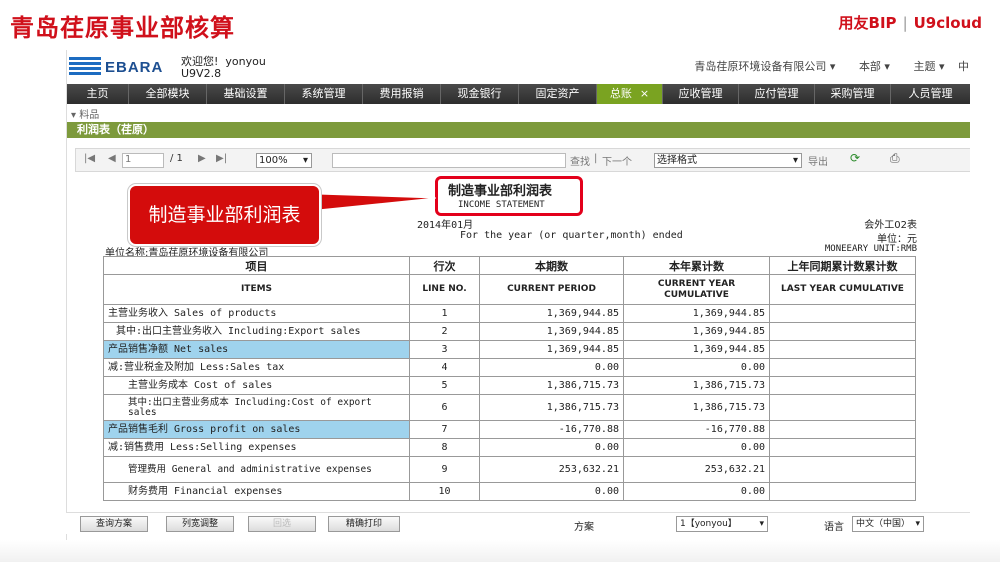 This screenshot has height=562, width=1000. What do you see at coordinates (224, 215) in the screenshot?
I see `callout-box: 制造事业部利润表` at bounding box center [224, 215].